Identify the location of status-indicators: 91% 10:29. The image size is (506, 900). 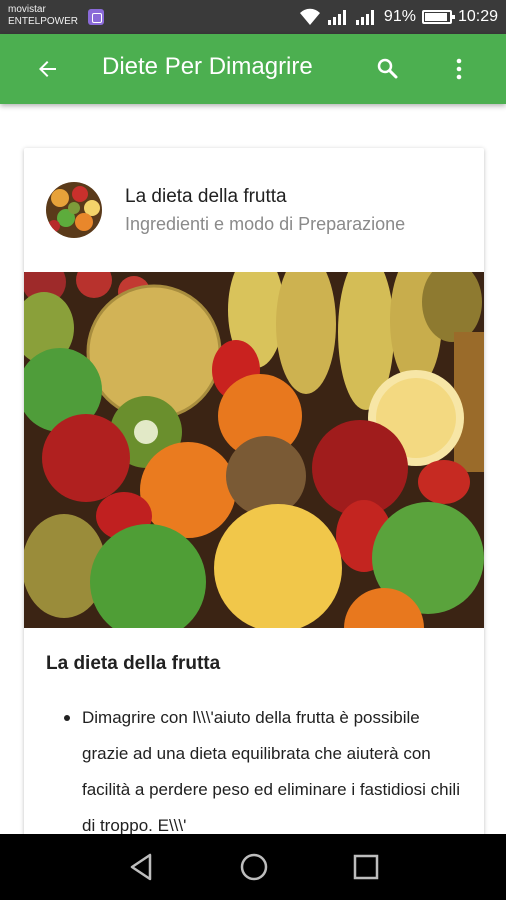
(398, 17).